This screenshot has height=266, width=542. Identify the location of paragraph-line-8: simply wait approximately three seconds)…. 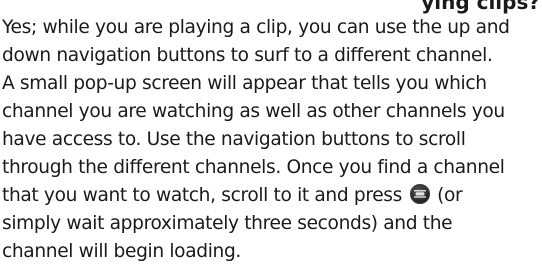
(227, 223).